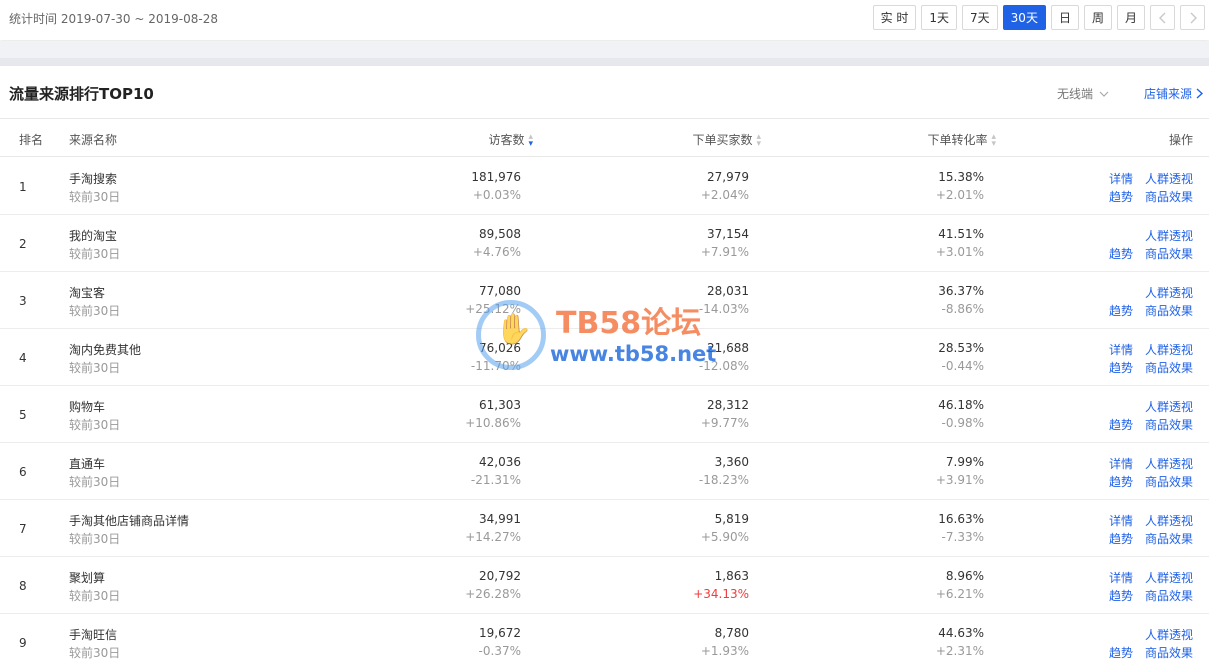  I want to click on conversion-change: +2.01%, so click(959, 195).